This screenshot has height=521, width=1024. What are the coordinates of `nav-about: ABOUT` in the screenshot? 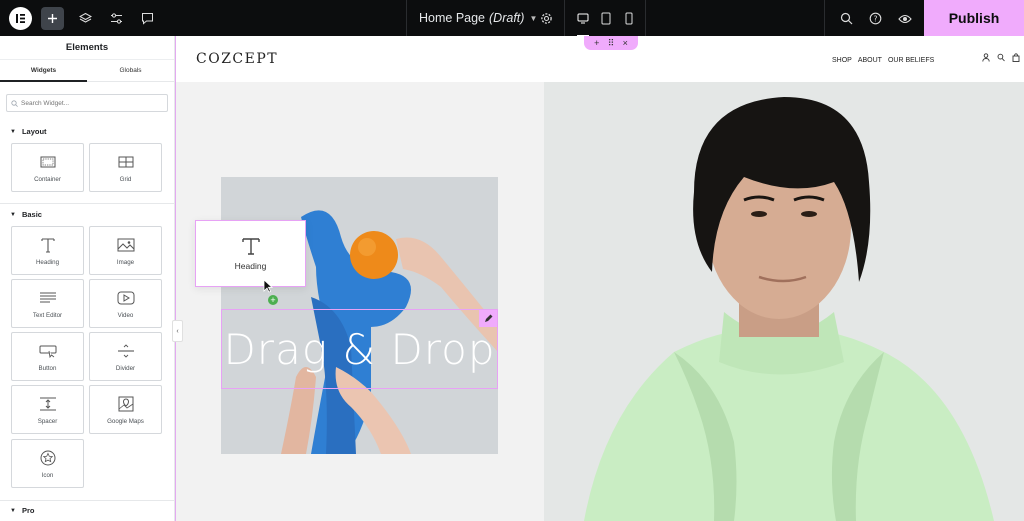 It's located at (870, 60).